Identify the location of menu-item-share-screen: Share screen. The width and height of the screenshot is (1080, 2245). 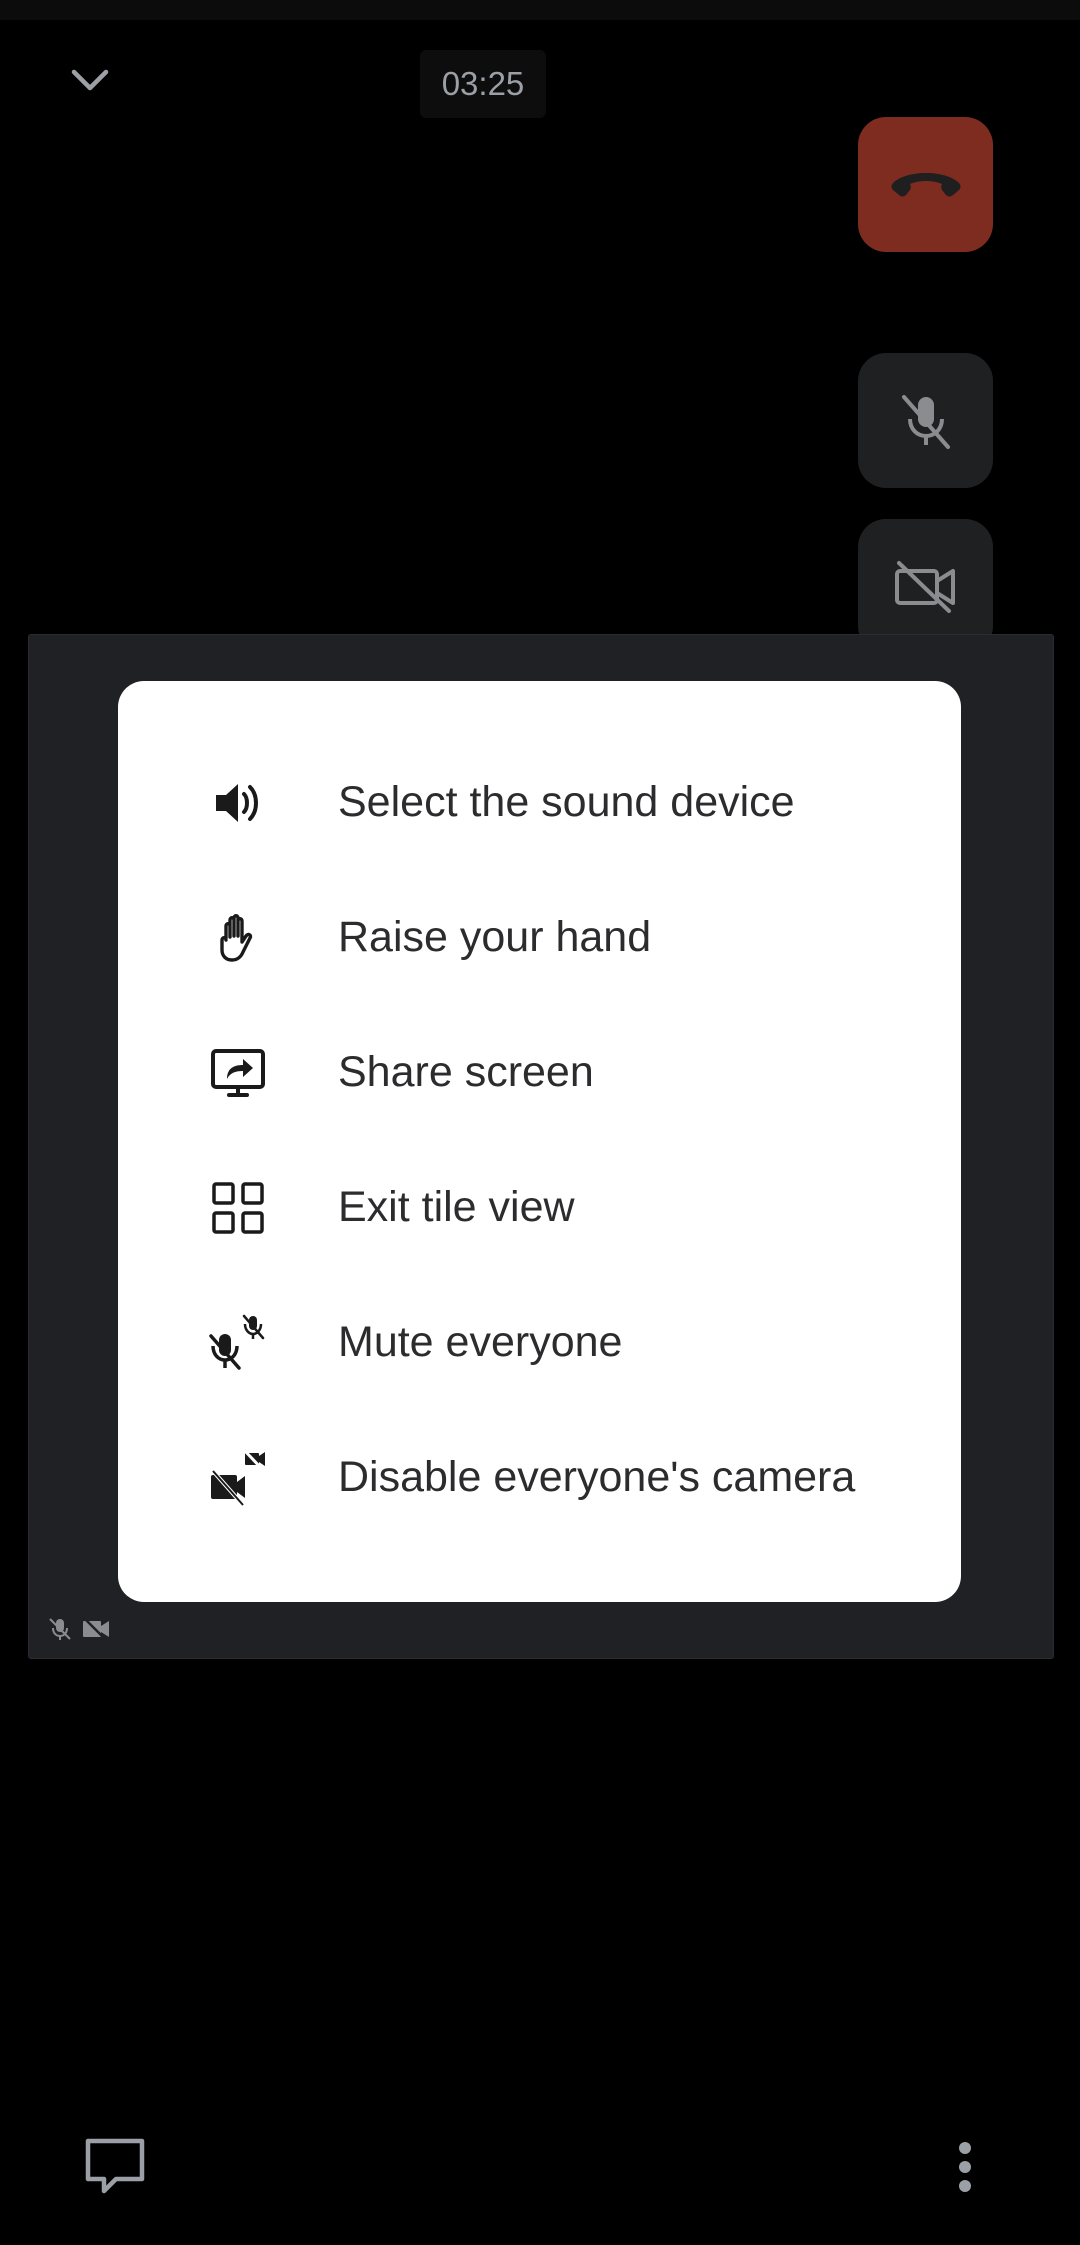
(539, 1072).